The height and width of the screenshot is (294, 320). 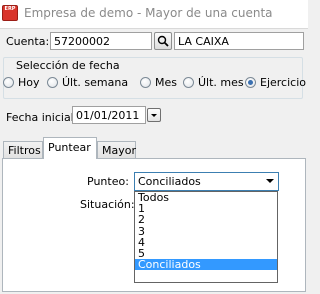 I want to click on fecha-group-title: Selección de fecha, so click(x=68, y=65).